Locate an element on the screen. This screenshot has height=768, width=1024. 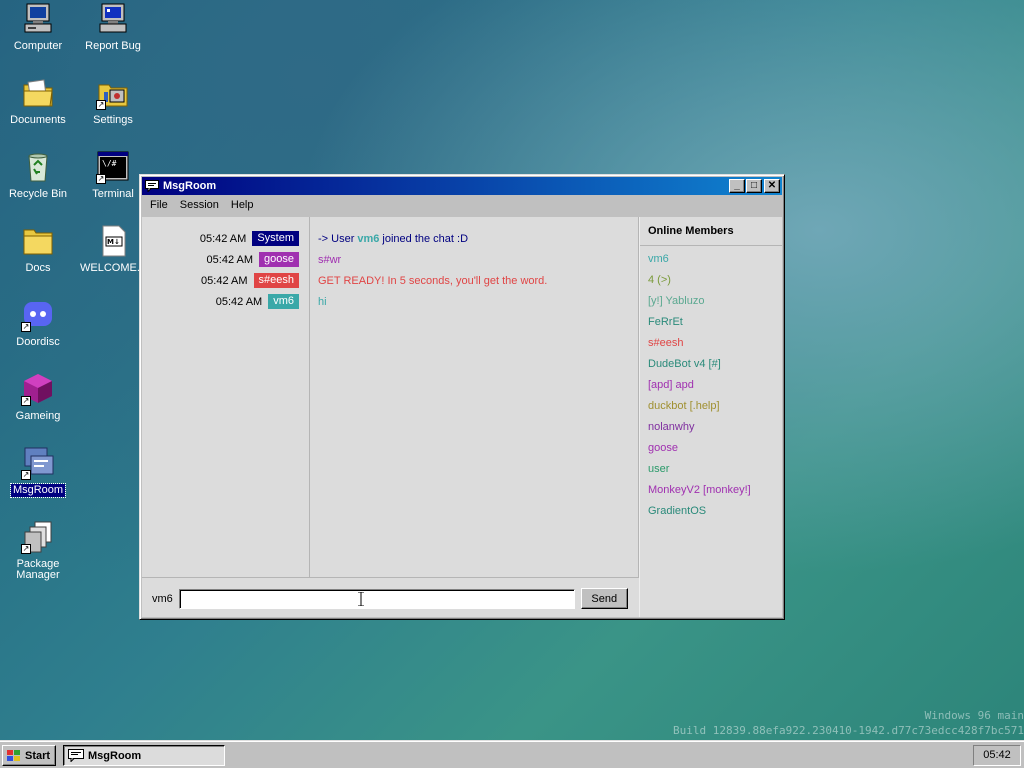
menu-session: Session is located at coordinates (199, 205).